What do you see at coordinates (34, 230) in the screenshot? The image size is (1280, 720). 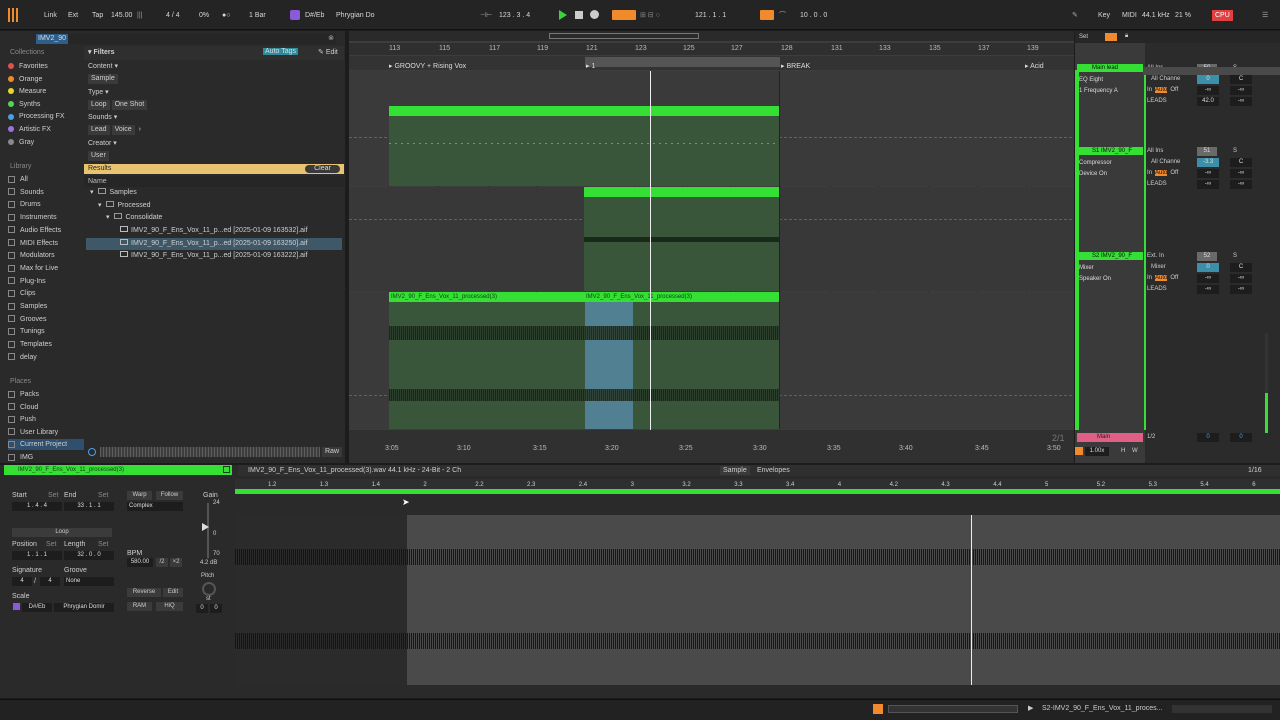 I see `library-item-audio-effects: Audio Effects` at bounding box center [34, 230].